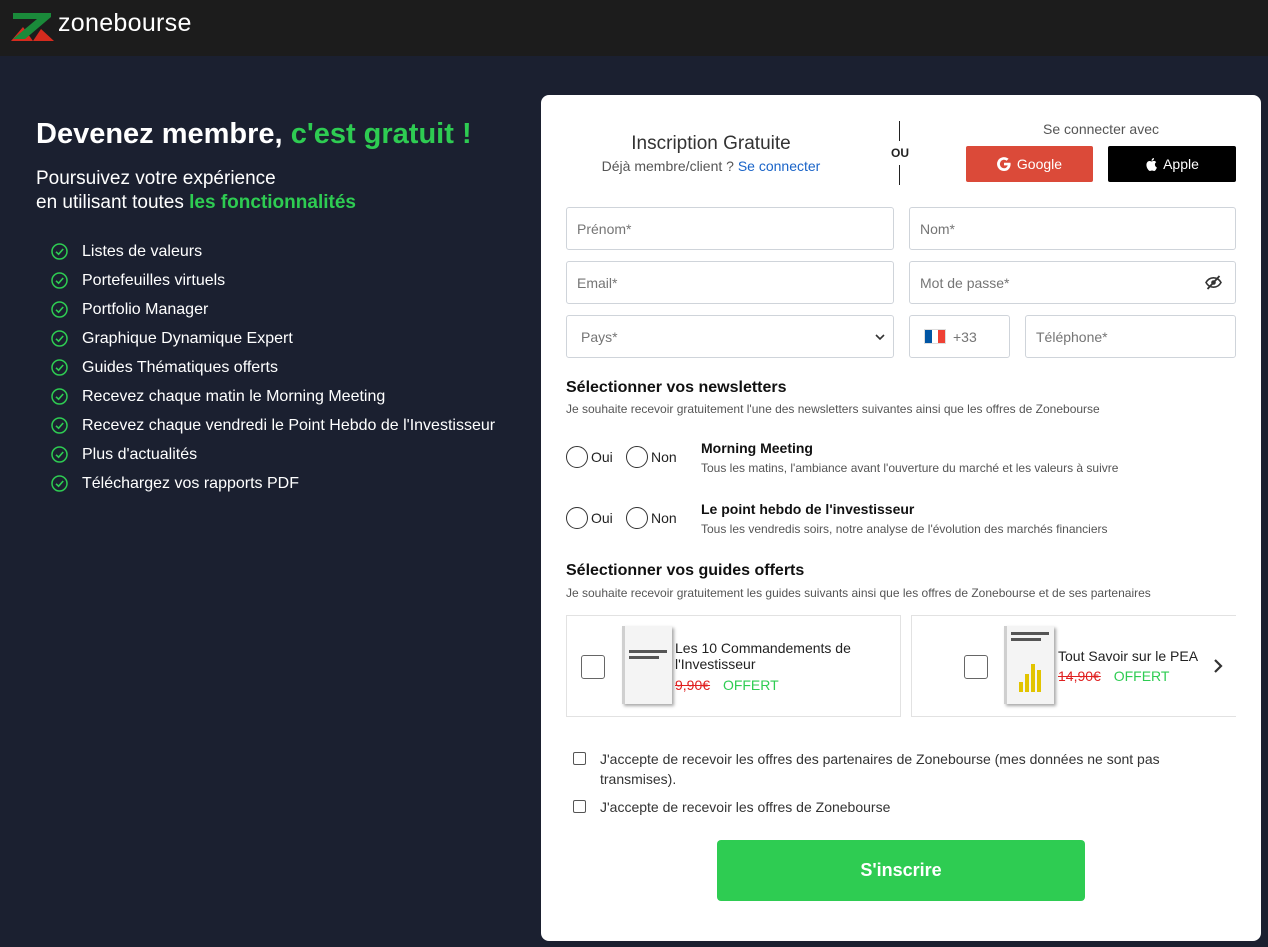 This screenshot has height=947, width=1268. I want to click on apple-login-button: Apple, so click(1172, 164).